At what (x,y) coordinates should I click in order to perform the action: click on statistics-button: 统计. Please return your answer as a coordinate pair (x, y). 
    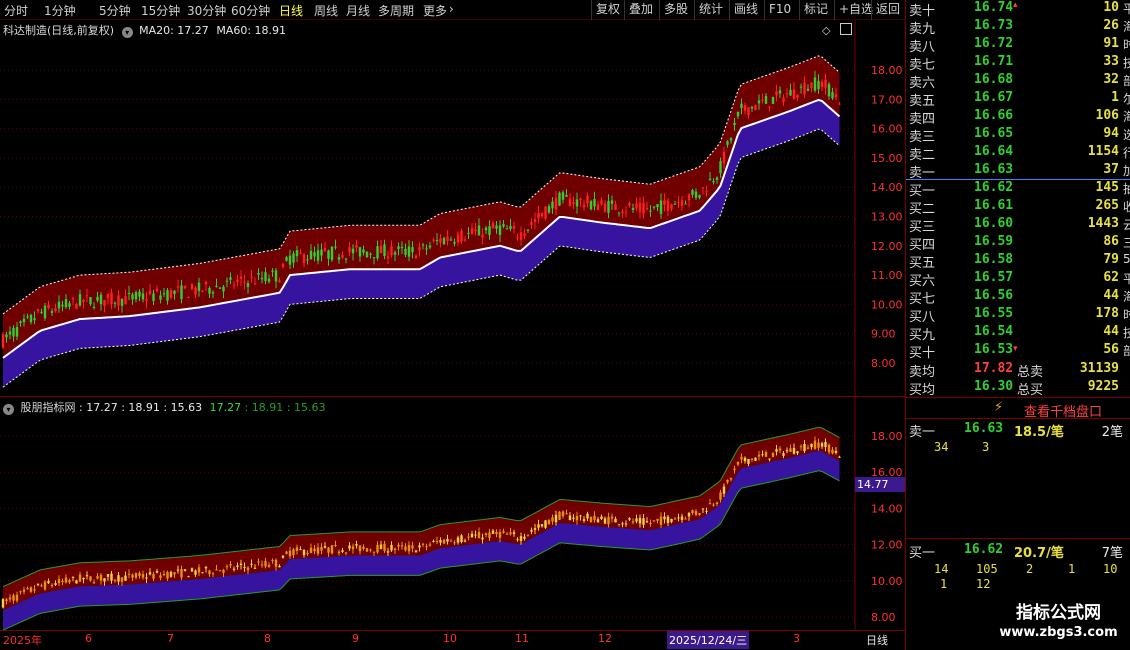
    Looking at the image, I should click on (710, 10).